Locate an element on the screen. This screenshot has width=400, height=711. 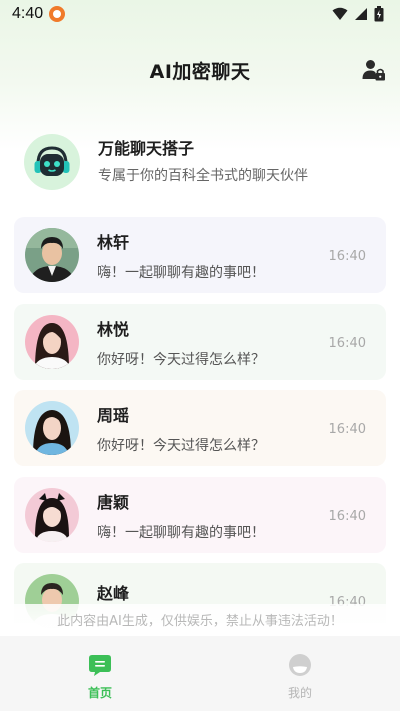
bottom-tab-bar: 首页 我的 is located at coordinates (200, 673).